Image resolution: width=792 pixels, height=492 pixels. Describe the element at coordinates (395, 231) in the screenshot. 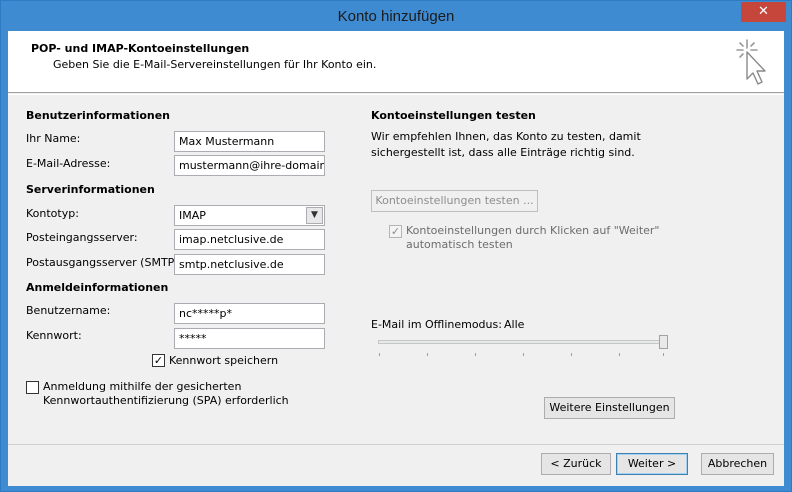

I see `auto-test-checkbox: ✓` at that location.